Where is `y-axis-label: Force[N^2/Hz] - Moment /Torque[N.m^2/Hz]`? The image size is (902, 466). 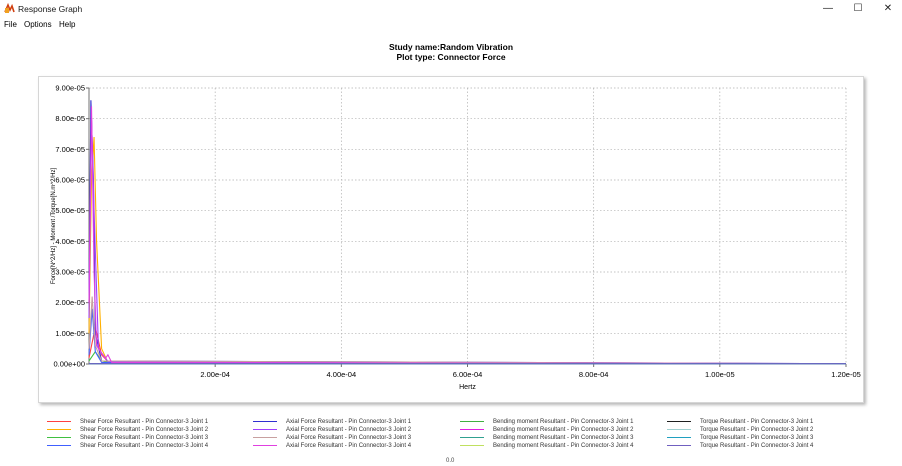
y-axis-label: Force[N^2/Hz] - Moment /Torque[N.m^2/Hz] is located at coordinates (54, 226).